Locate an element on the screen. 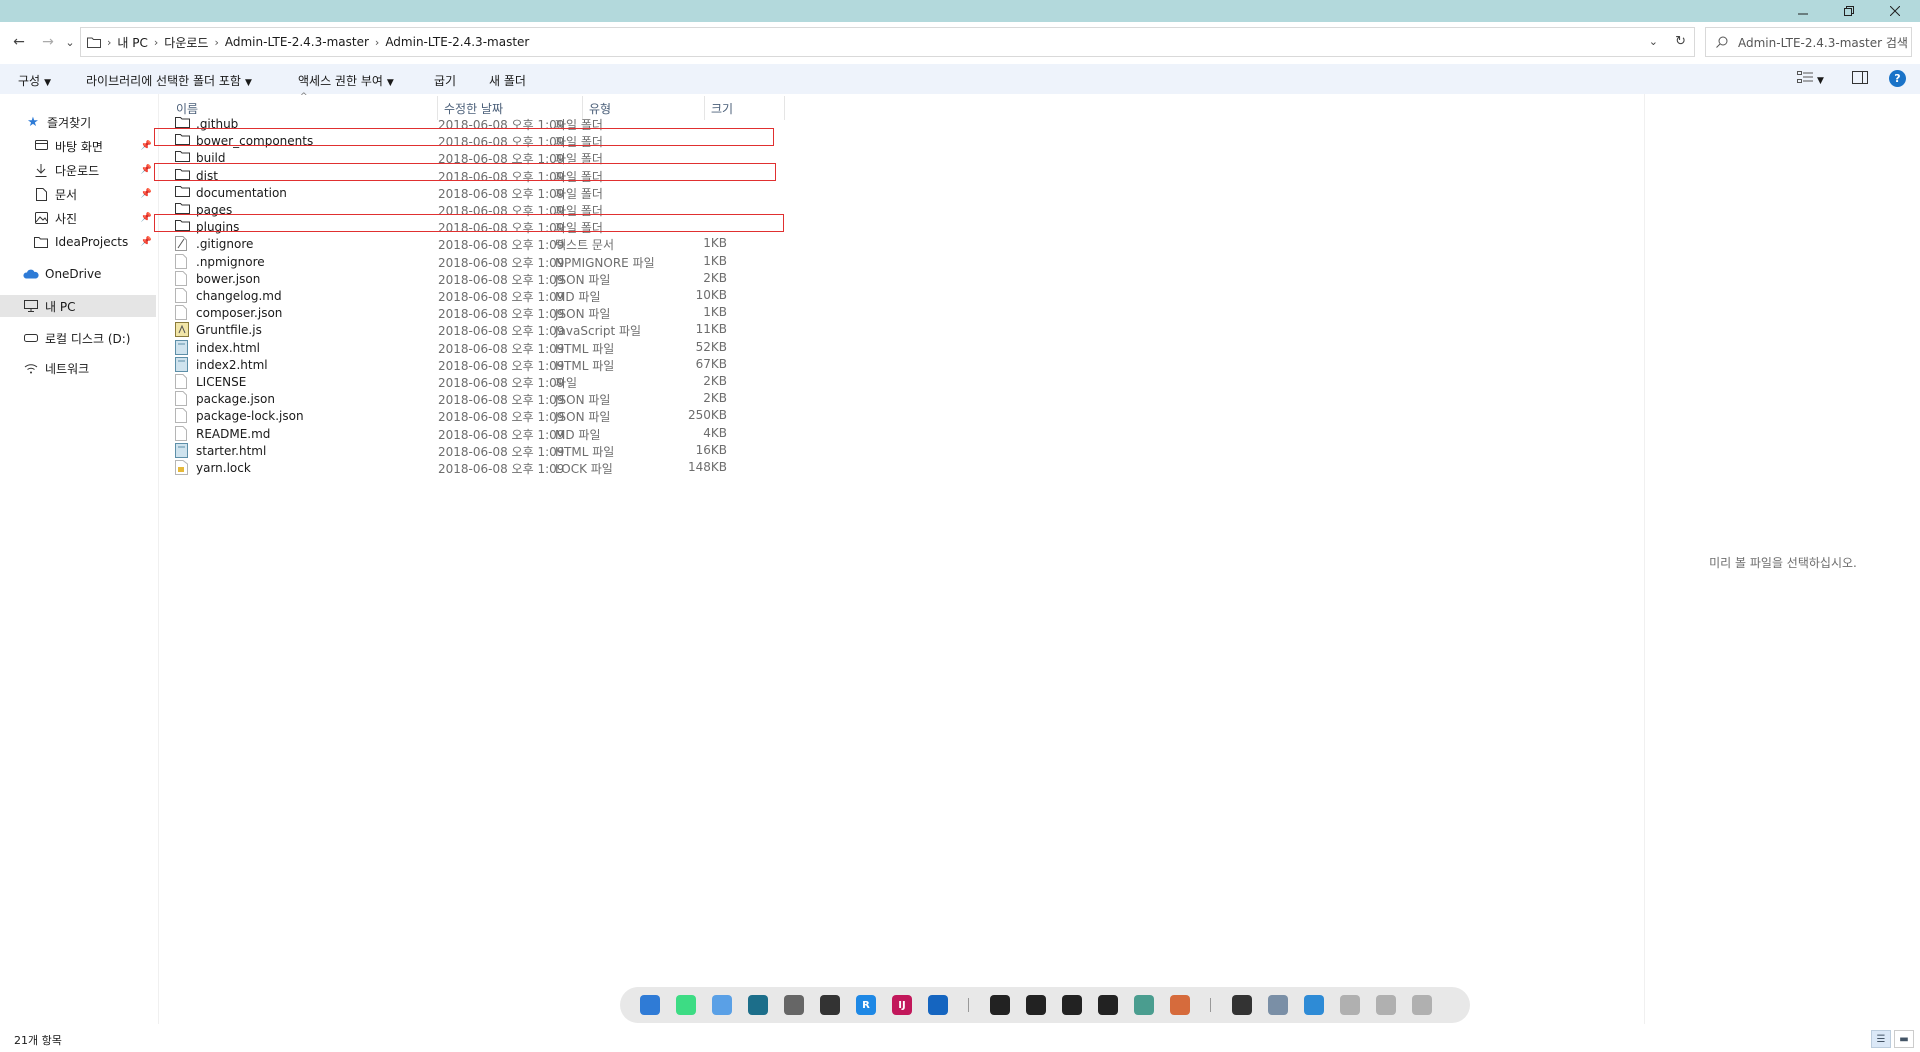 The height and width of the screenshot is (1052, 1920). breadcrumb-this-pc: 내 PC is located at coordinates (132, 42).